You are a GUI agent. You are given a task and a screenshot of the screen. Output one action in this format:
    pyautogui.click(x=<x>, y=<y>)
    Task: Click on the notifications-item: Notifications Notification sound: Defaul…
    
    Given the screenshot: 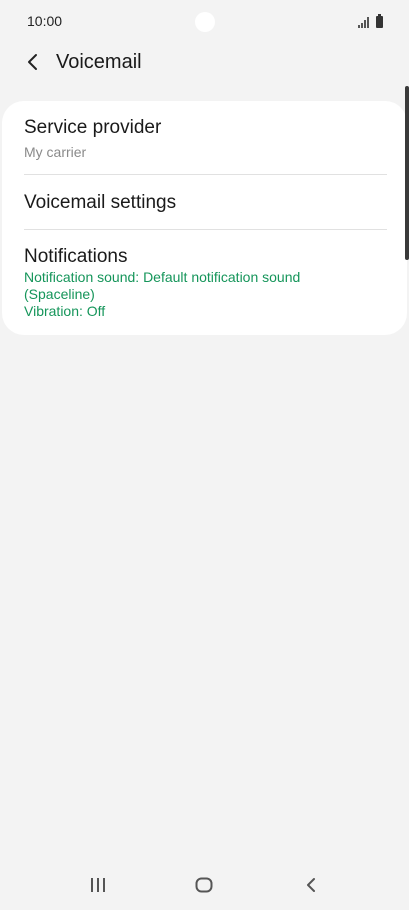 What is the action you would take?
    pyautogui.click(x=205, y=282)
    